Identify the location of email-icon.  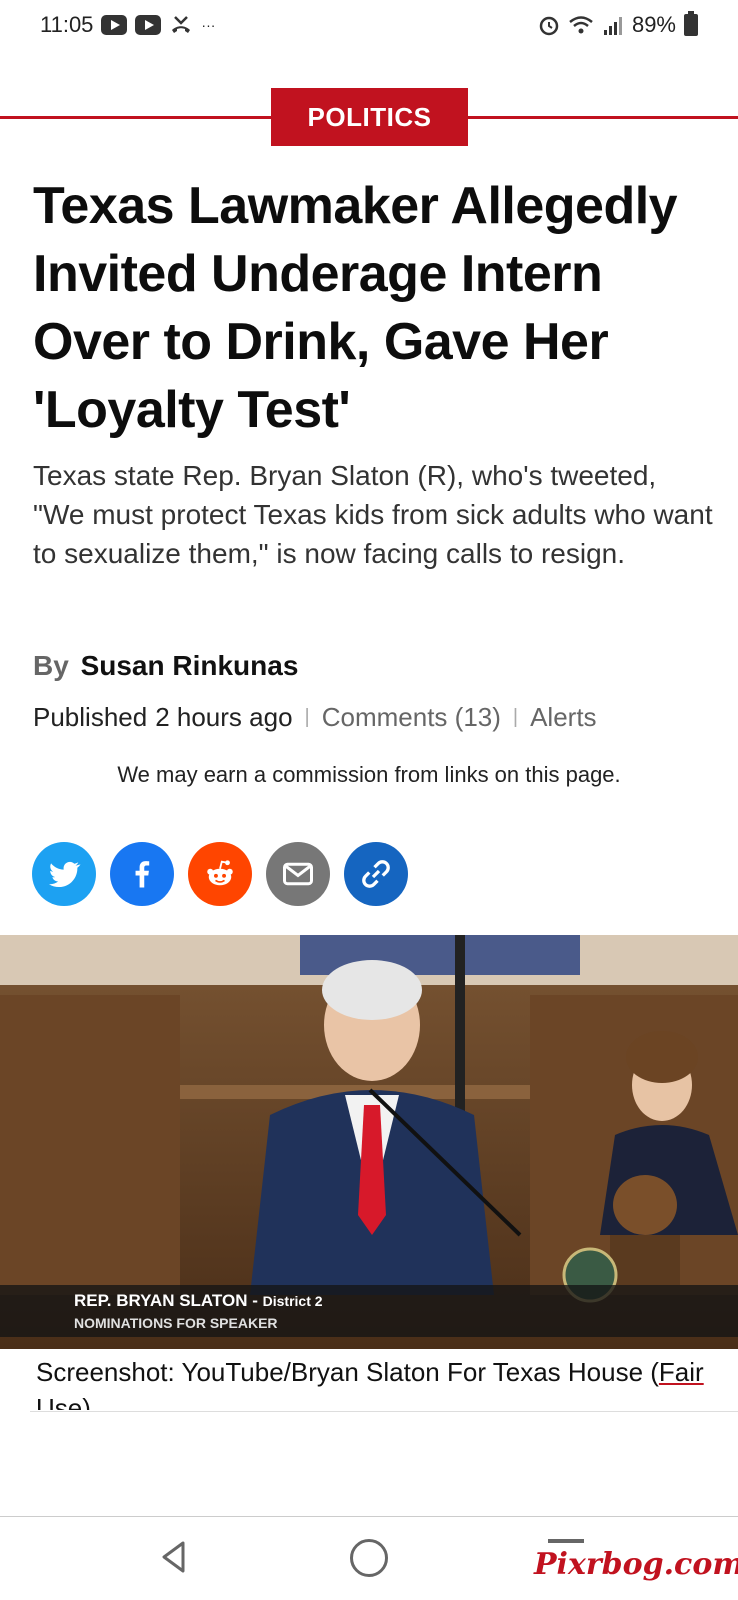
(298, 874).